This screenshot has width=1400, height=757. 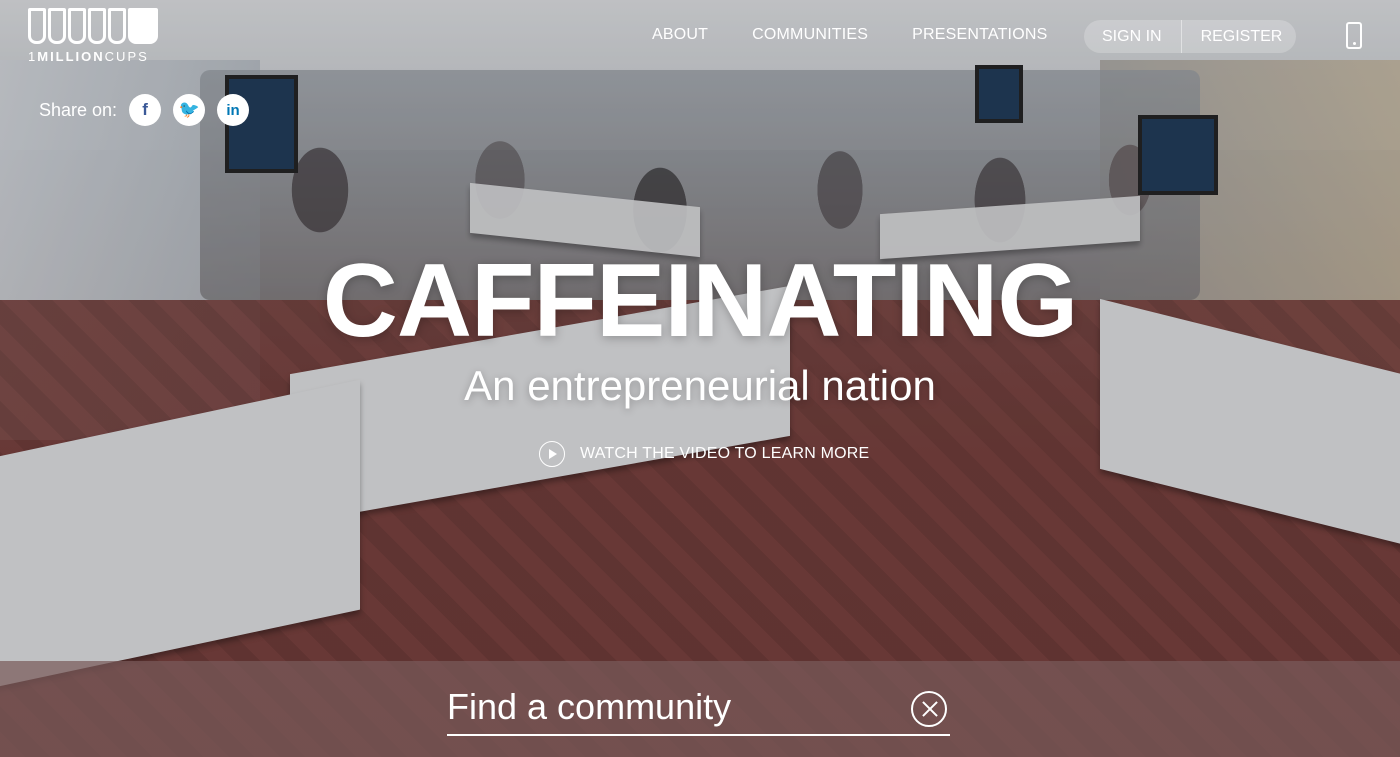 I want to click on community-search, so click(x=698, y=709).